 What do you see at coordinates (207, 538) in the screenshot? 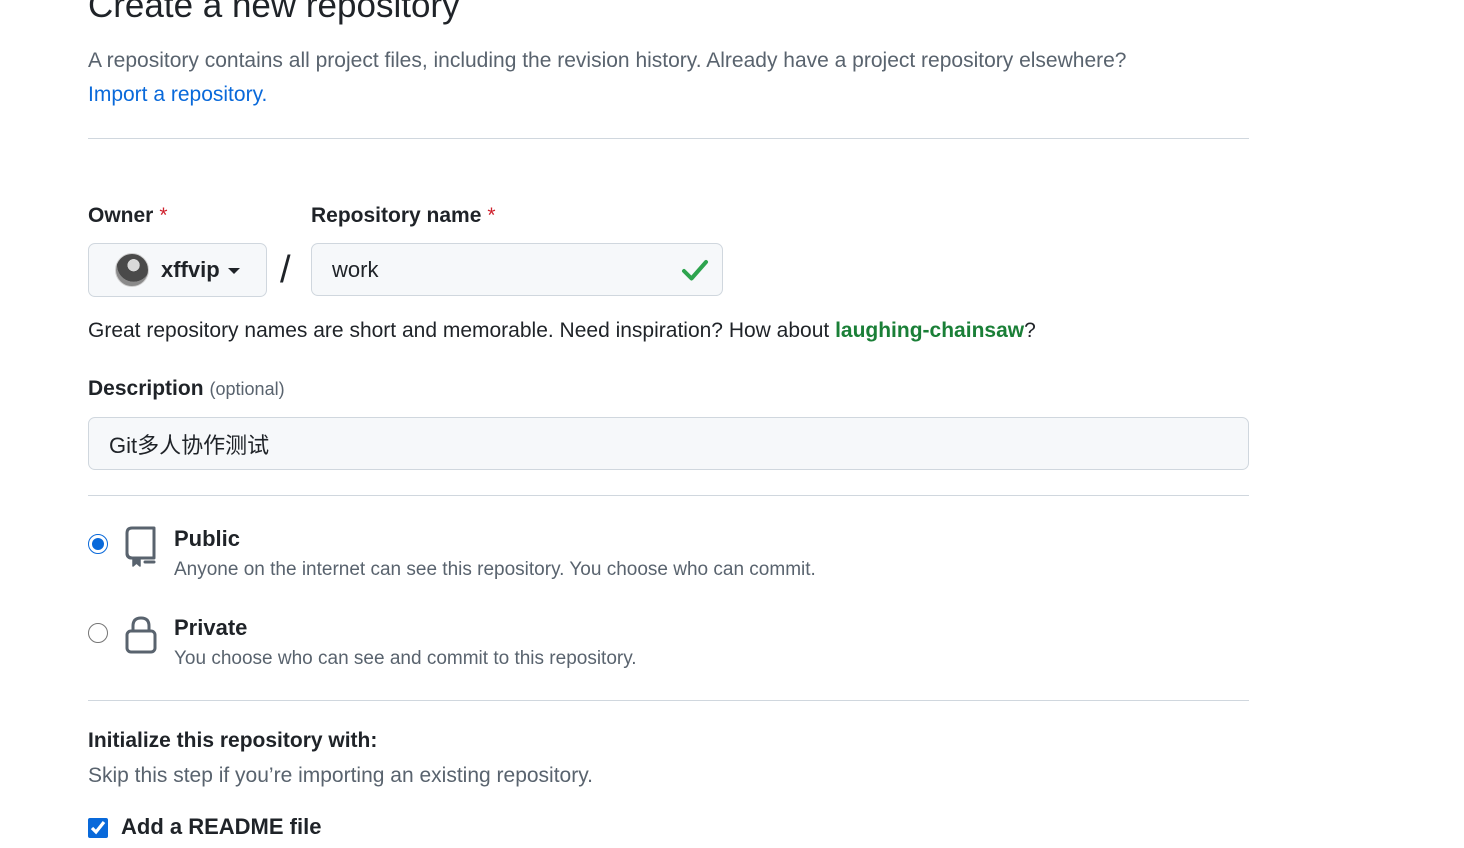
I see `visibility-public-title: Public` at bounding box center [207, 538].